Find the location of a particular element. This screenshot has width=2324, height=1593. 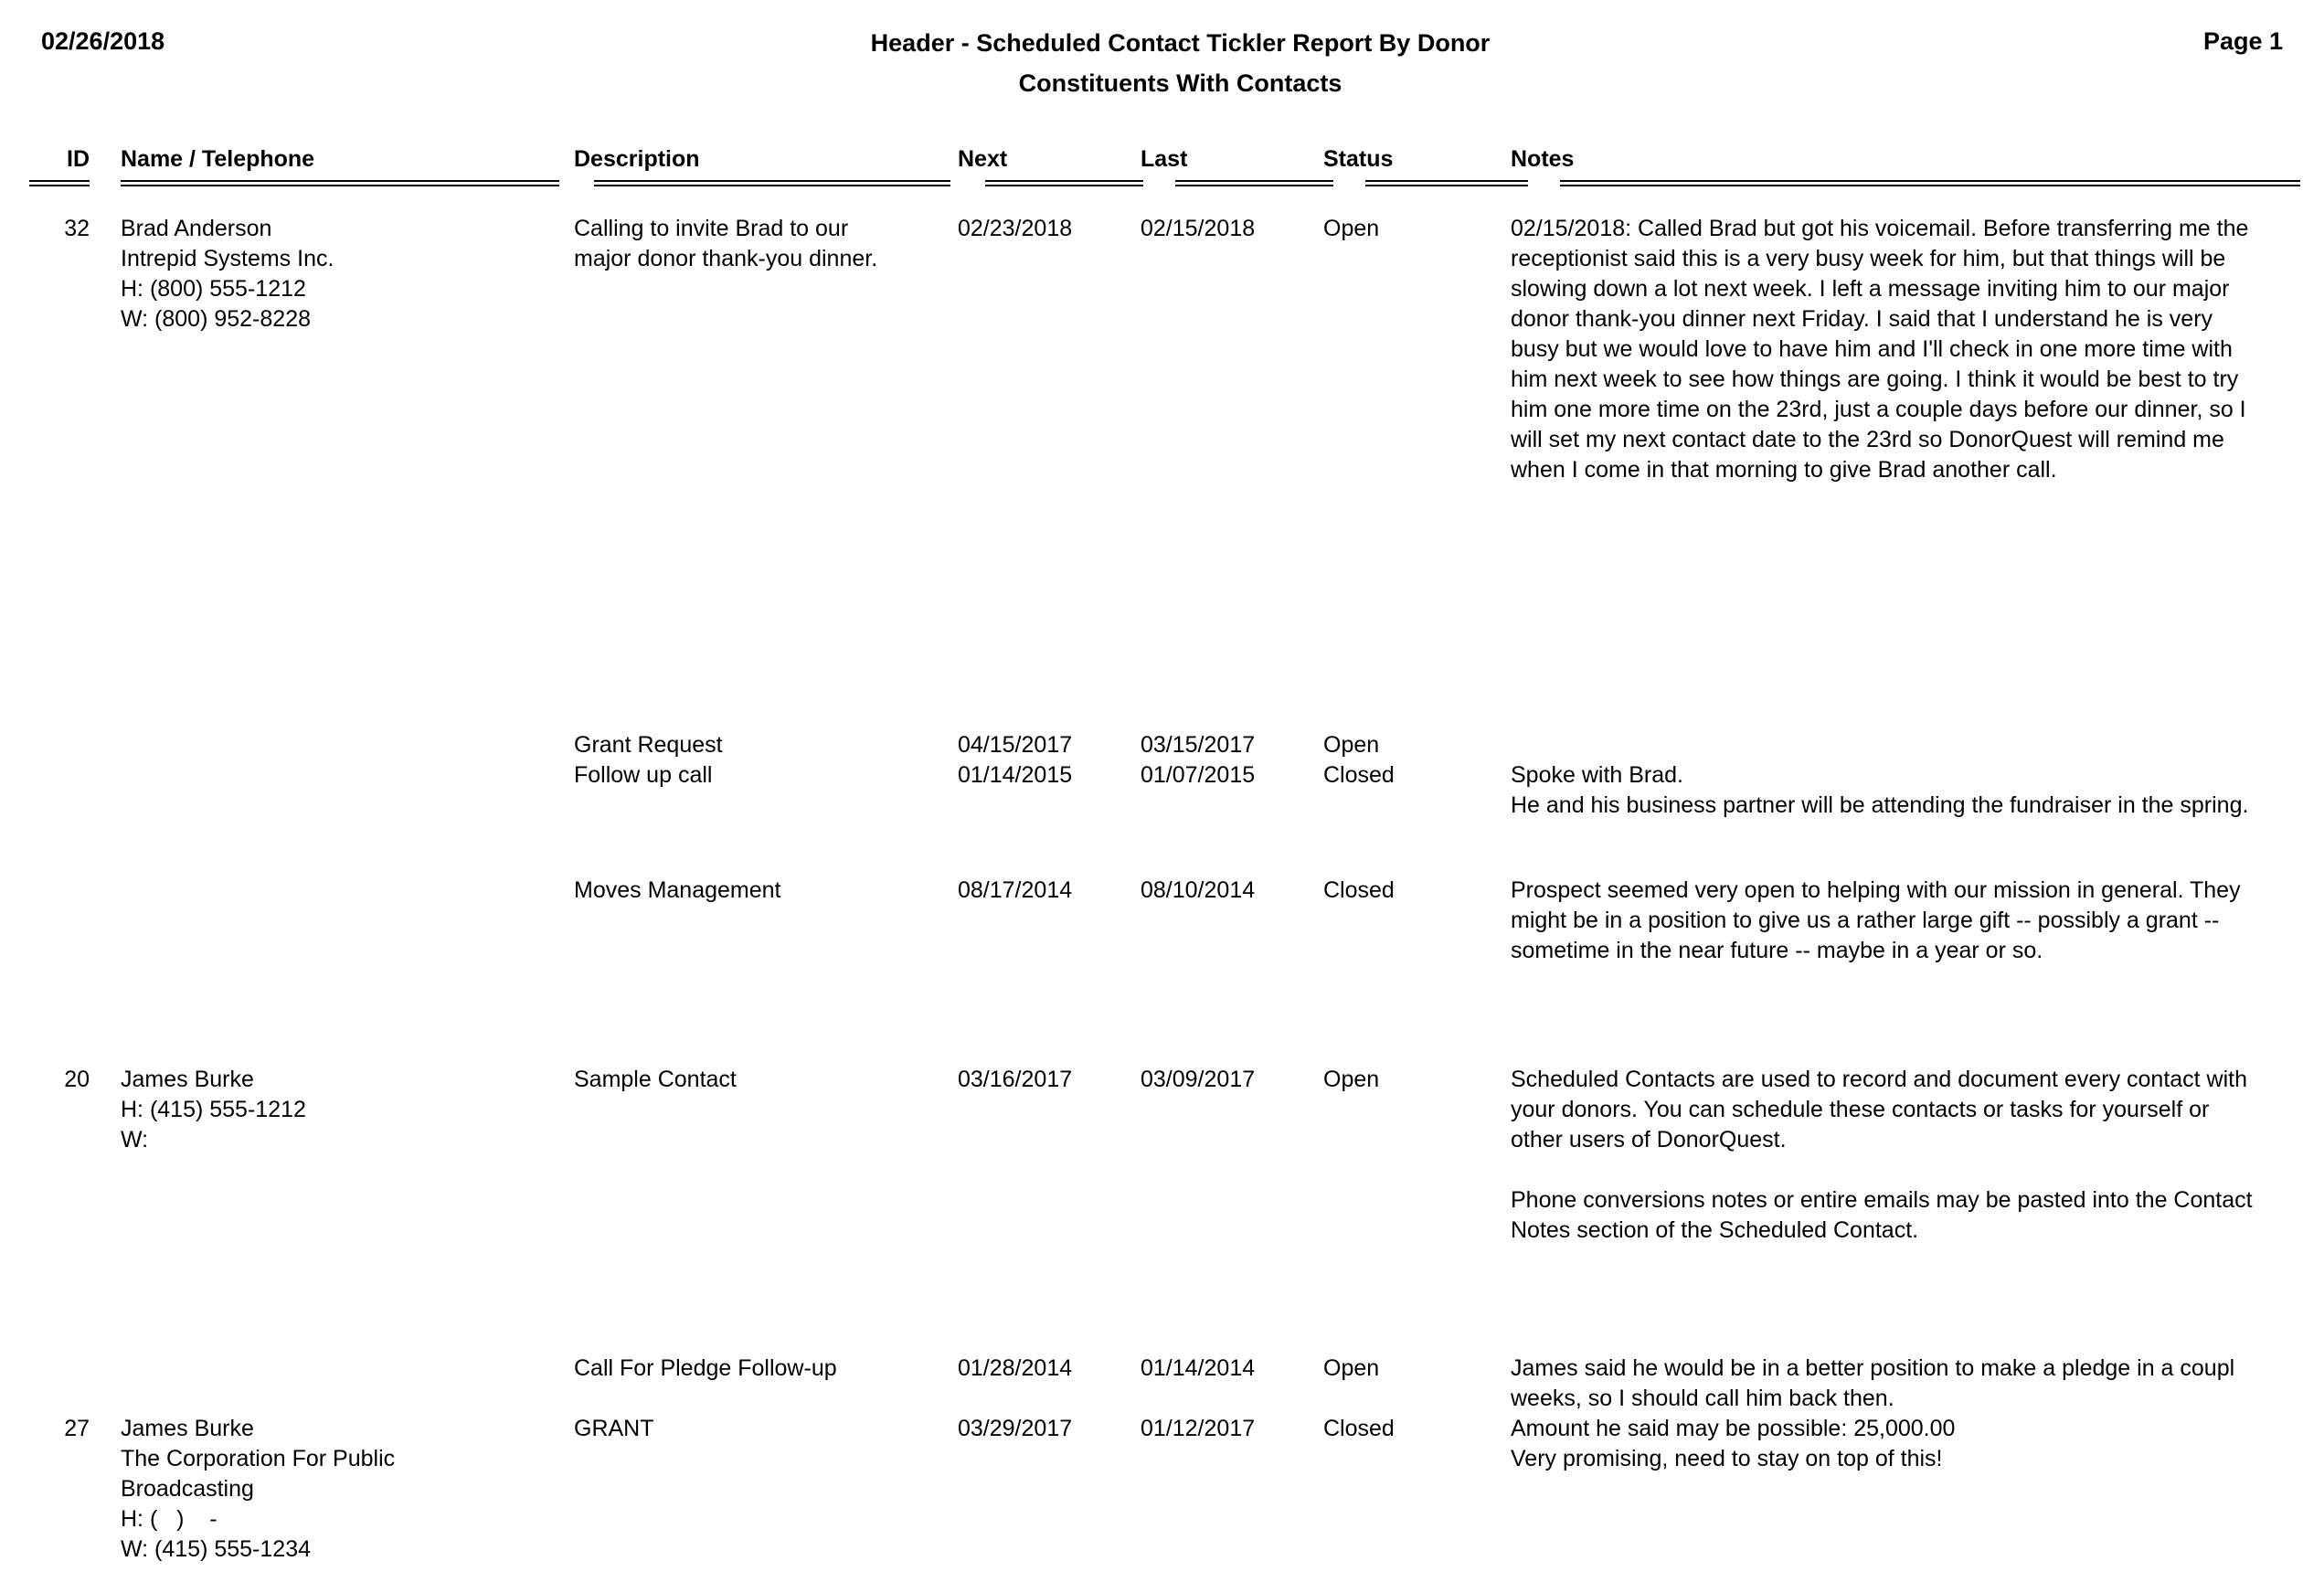

donor-home-phone: H: (415) 555-1212 is located at coordinates (214, 1109).